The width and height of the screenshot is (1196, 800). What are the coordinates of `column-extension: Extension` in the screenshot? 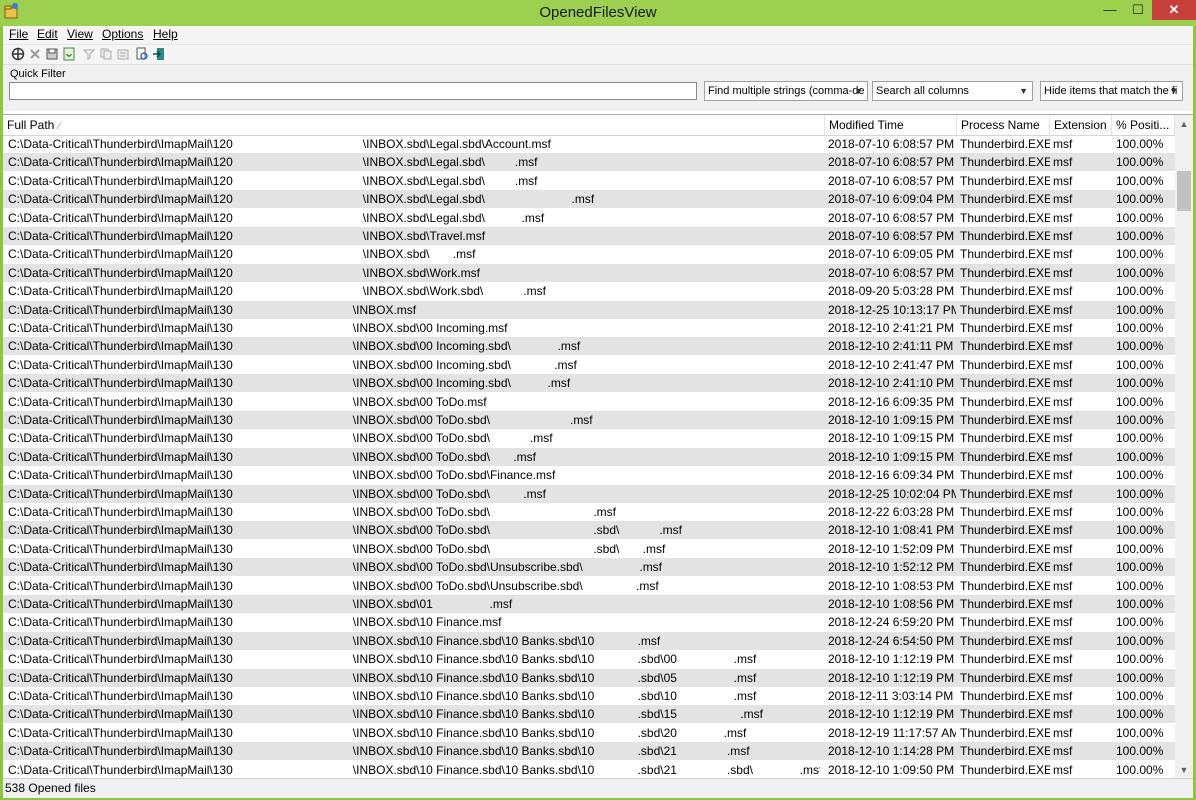 It's located at (1081, 125).